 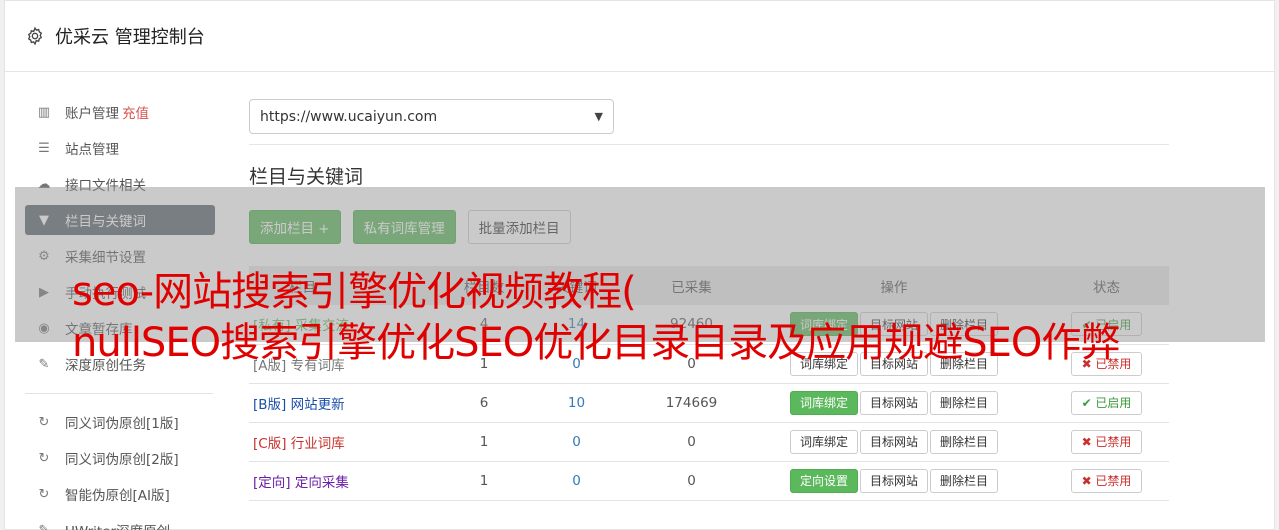 I want to click on column-tag: [定向], so click(x=272, y=482).